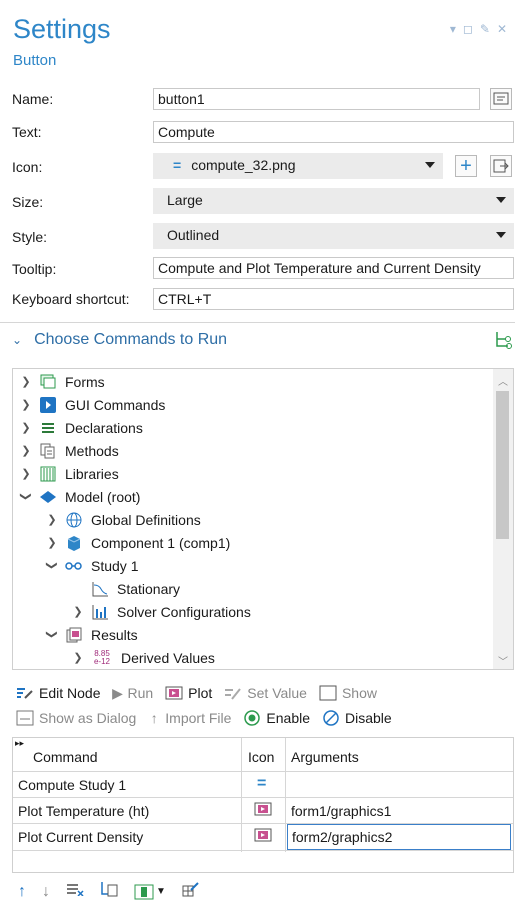 The height and width of the screenshot is (915, 515). I want to click on window-menu-icon: ▾, so click(453, 29).